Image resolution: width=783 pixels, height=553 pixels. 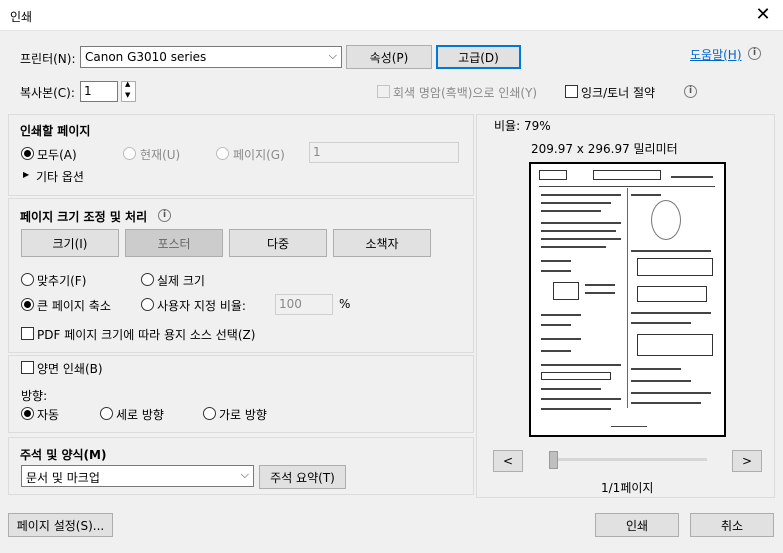 What do you see at coordinates (129, 153) in the screenshot?
I see `pages-current-radio` at bounding box center [129, 153].